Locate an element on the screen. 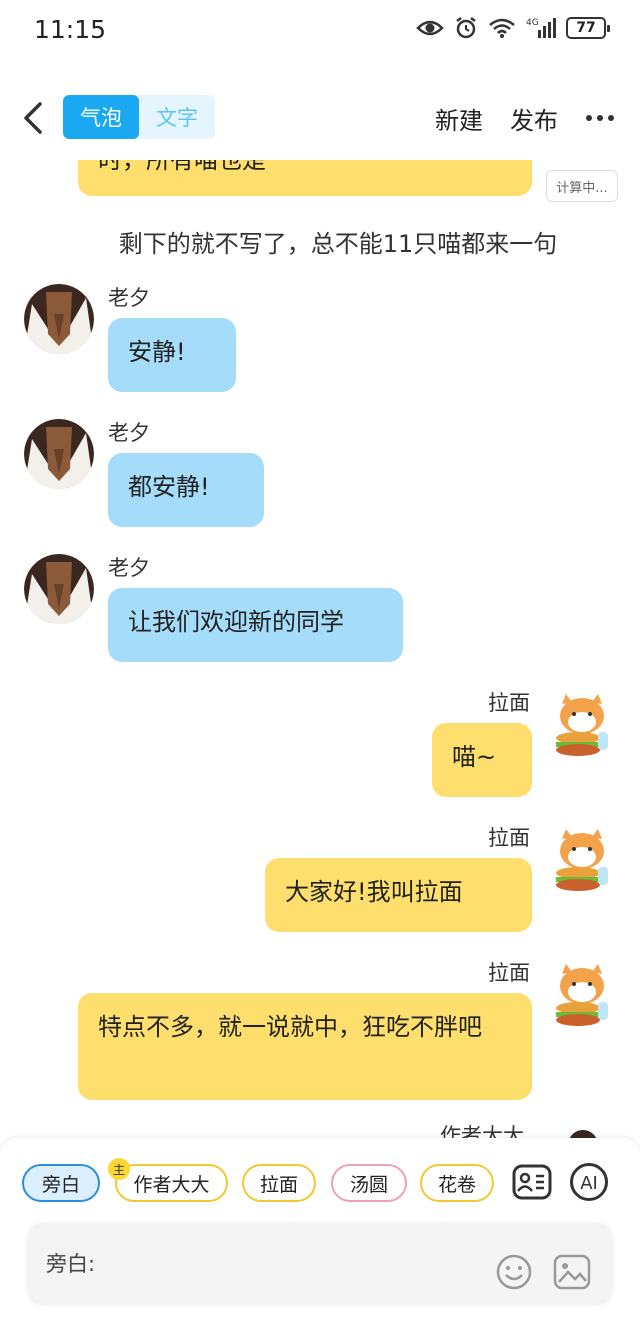  ai-icon: AI is located at coordinates (589, 1182).